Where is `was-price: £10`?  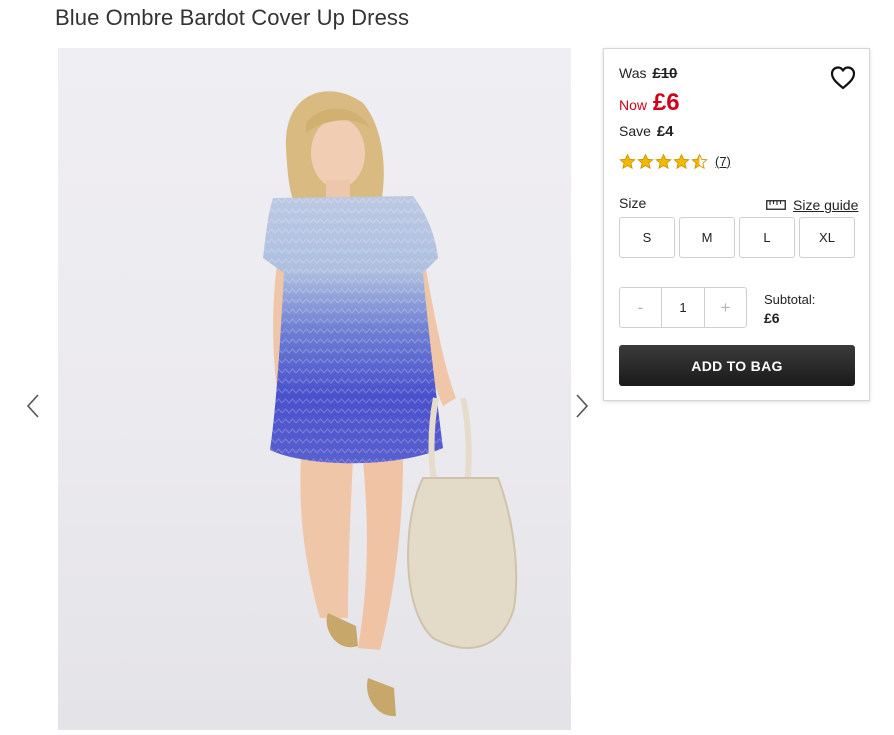
was-price: £10 is located at coordinates (665, 73).